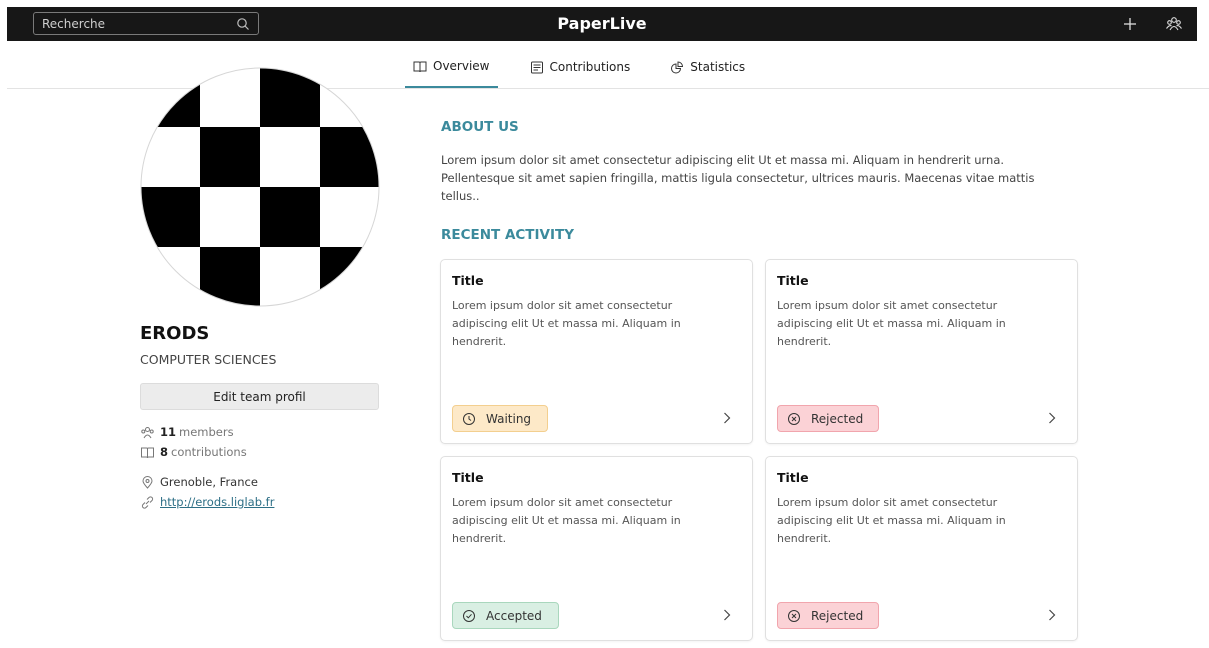  I want to click on tab-overview: Overview, so click(451, 70).